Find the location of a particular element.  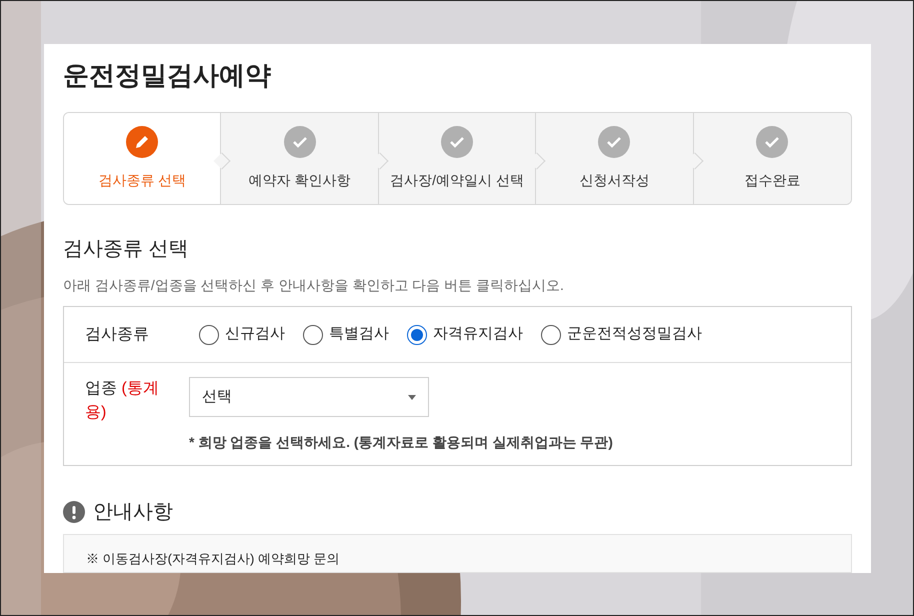

step-tab: 검사장/예약일시 선택 is located at coordinates (457, 158).